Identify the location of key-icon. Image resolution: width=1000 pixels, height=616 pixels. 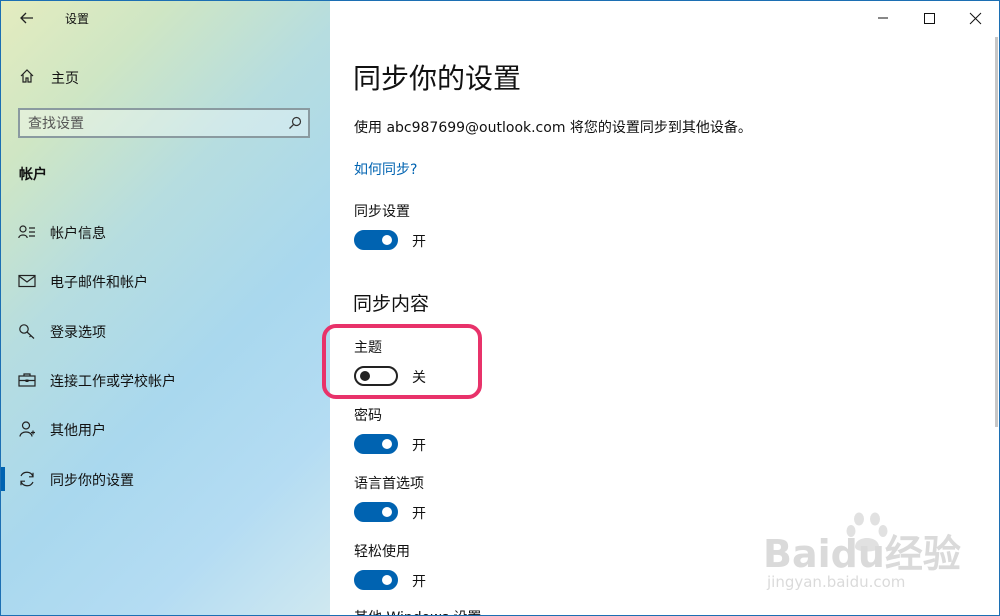
(27, 331).